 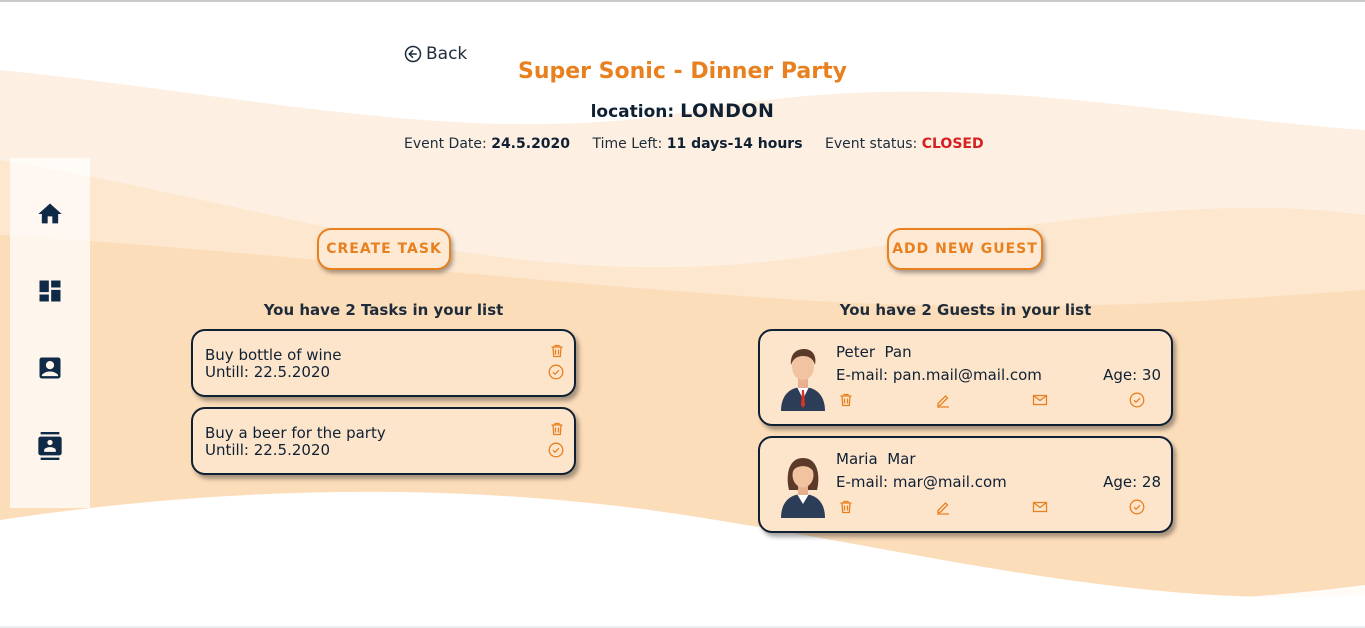 I want to click on guest-age: Age: 28, so click(x=1132, y=482).